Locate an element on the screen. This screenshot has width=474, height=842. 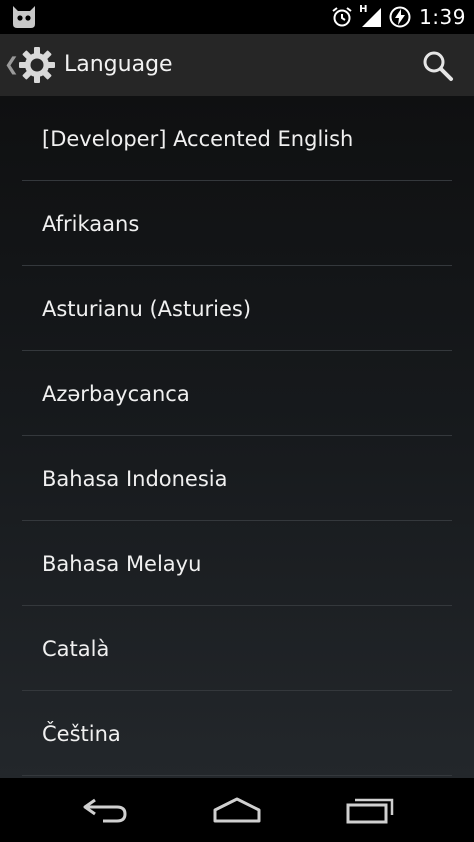
status-icons: H 1:39 is located at coordinates (395, 17).